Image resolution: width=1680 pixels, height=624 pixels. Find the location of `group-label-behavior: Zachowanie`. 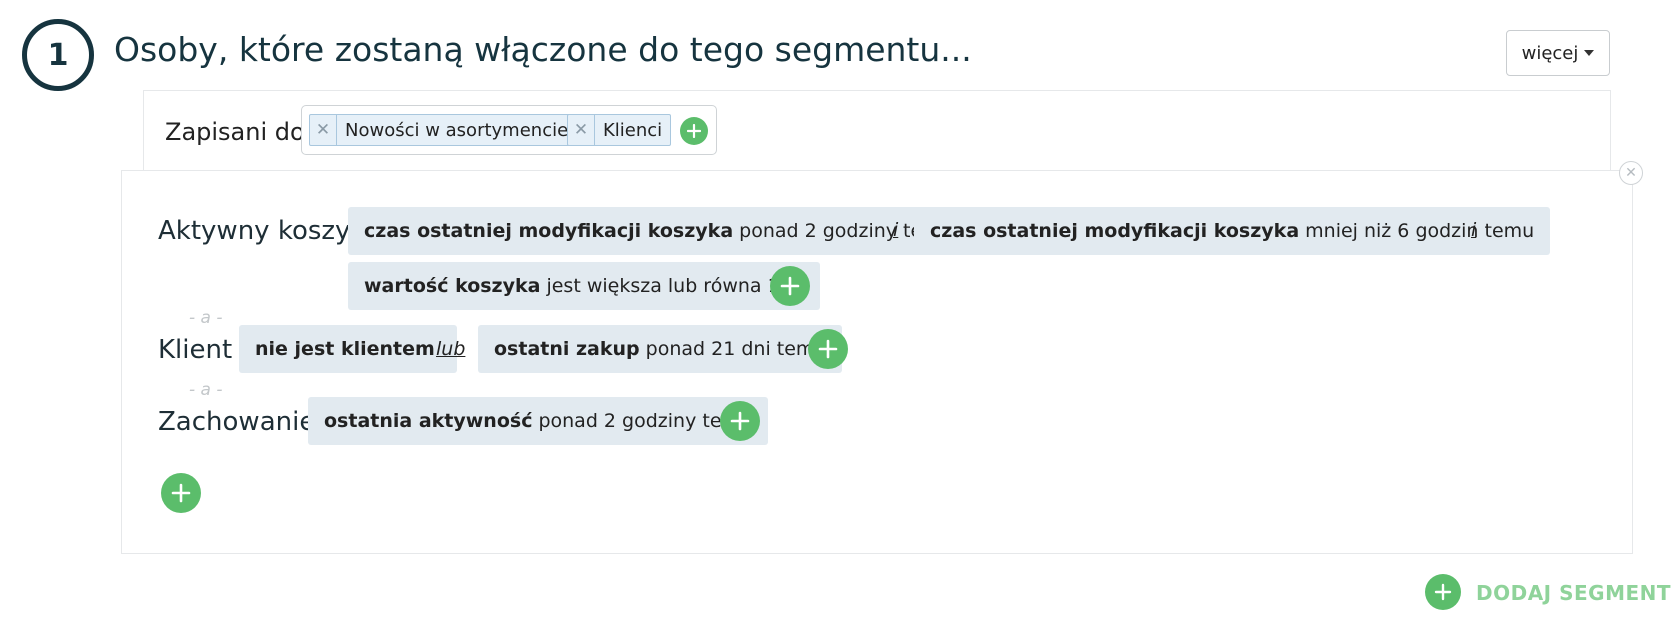

group-label-behavior: Zachowanie is located at coordinates (237, 422).